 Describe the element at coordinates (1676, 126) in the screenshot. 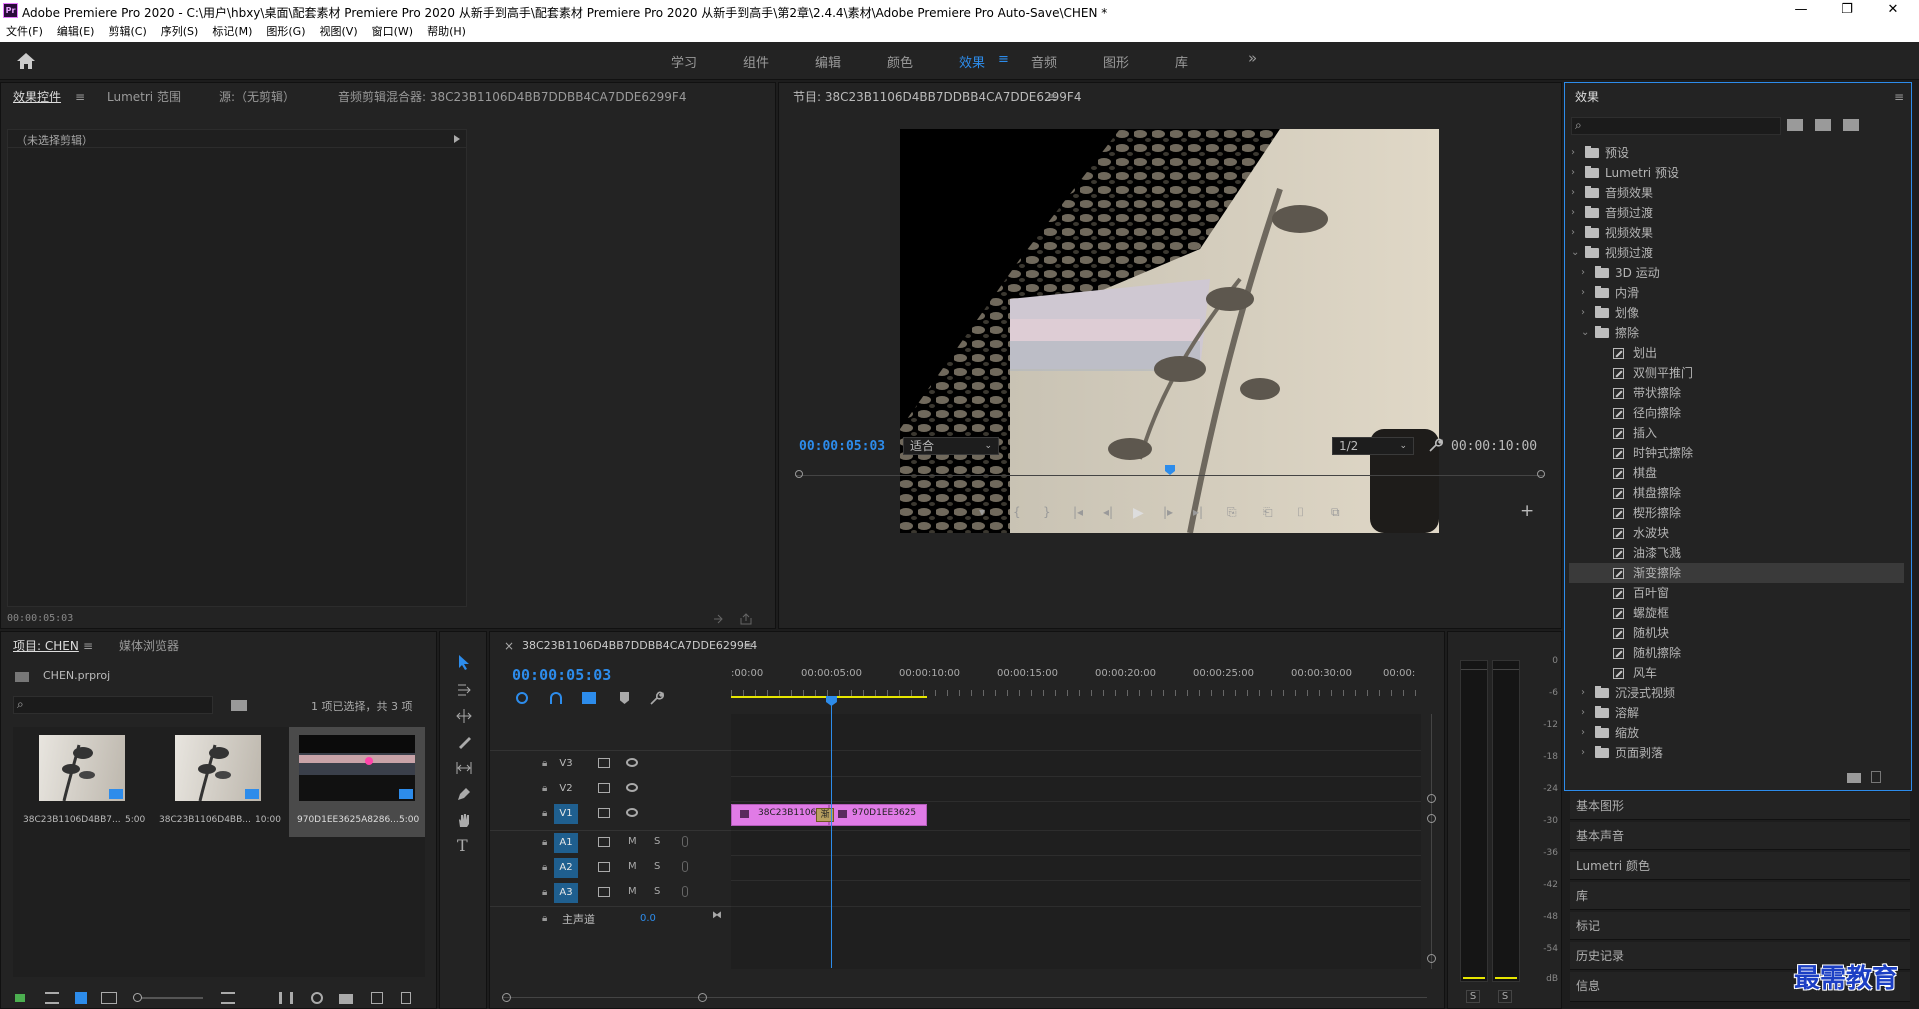

I see `effects-search-input: ⌕` at that location.